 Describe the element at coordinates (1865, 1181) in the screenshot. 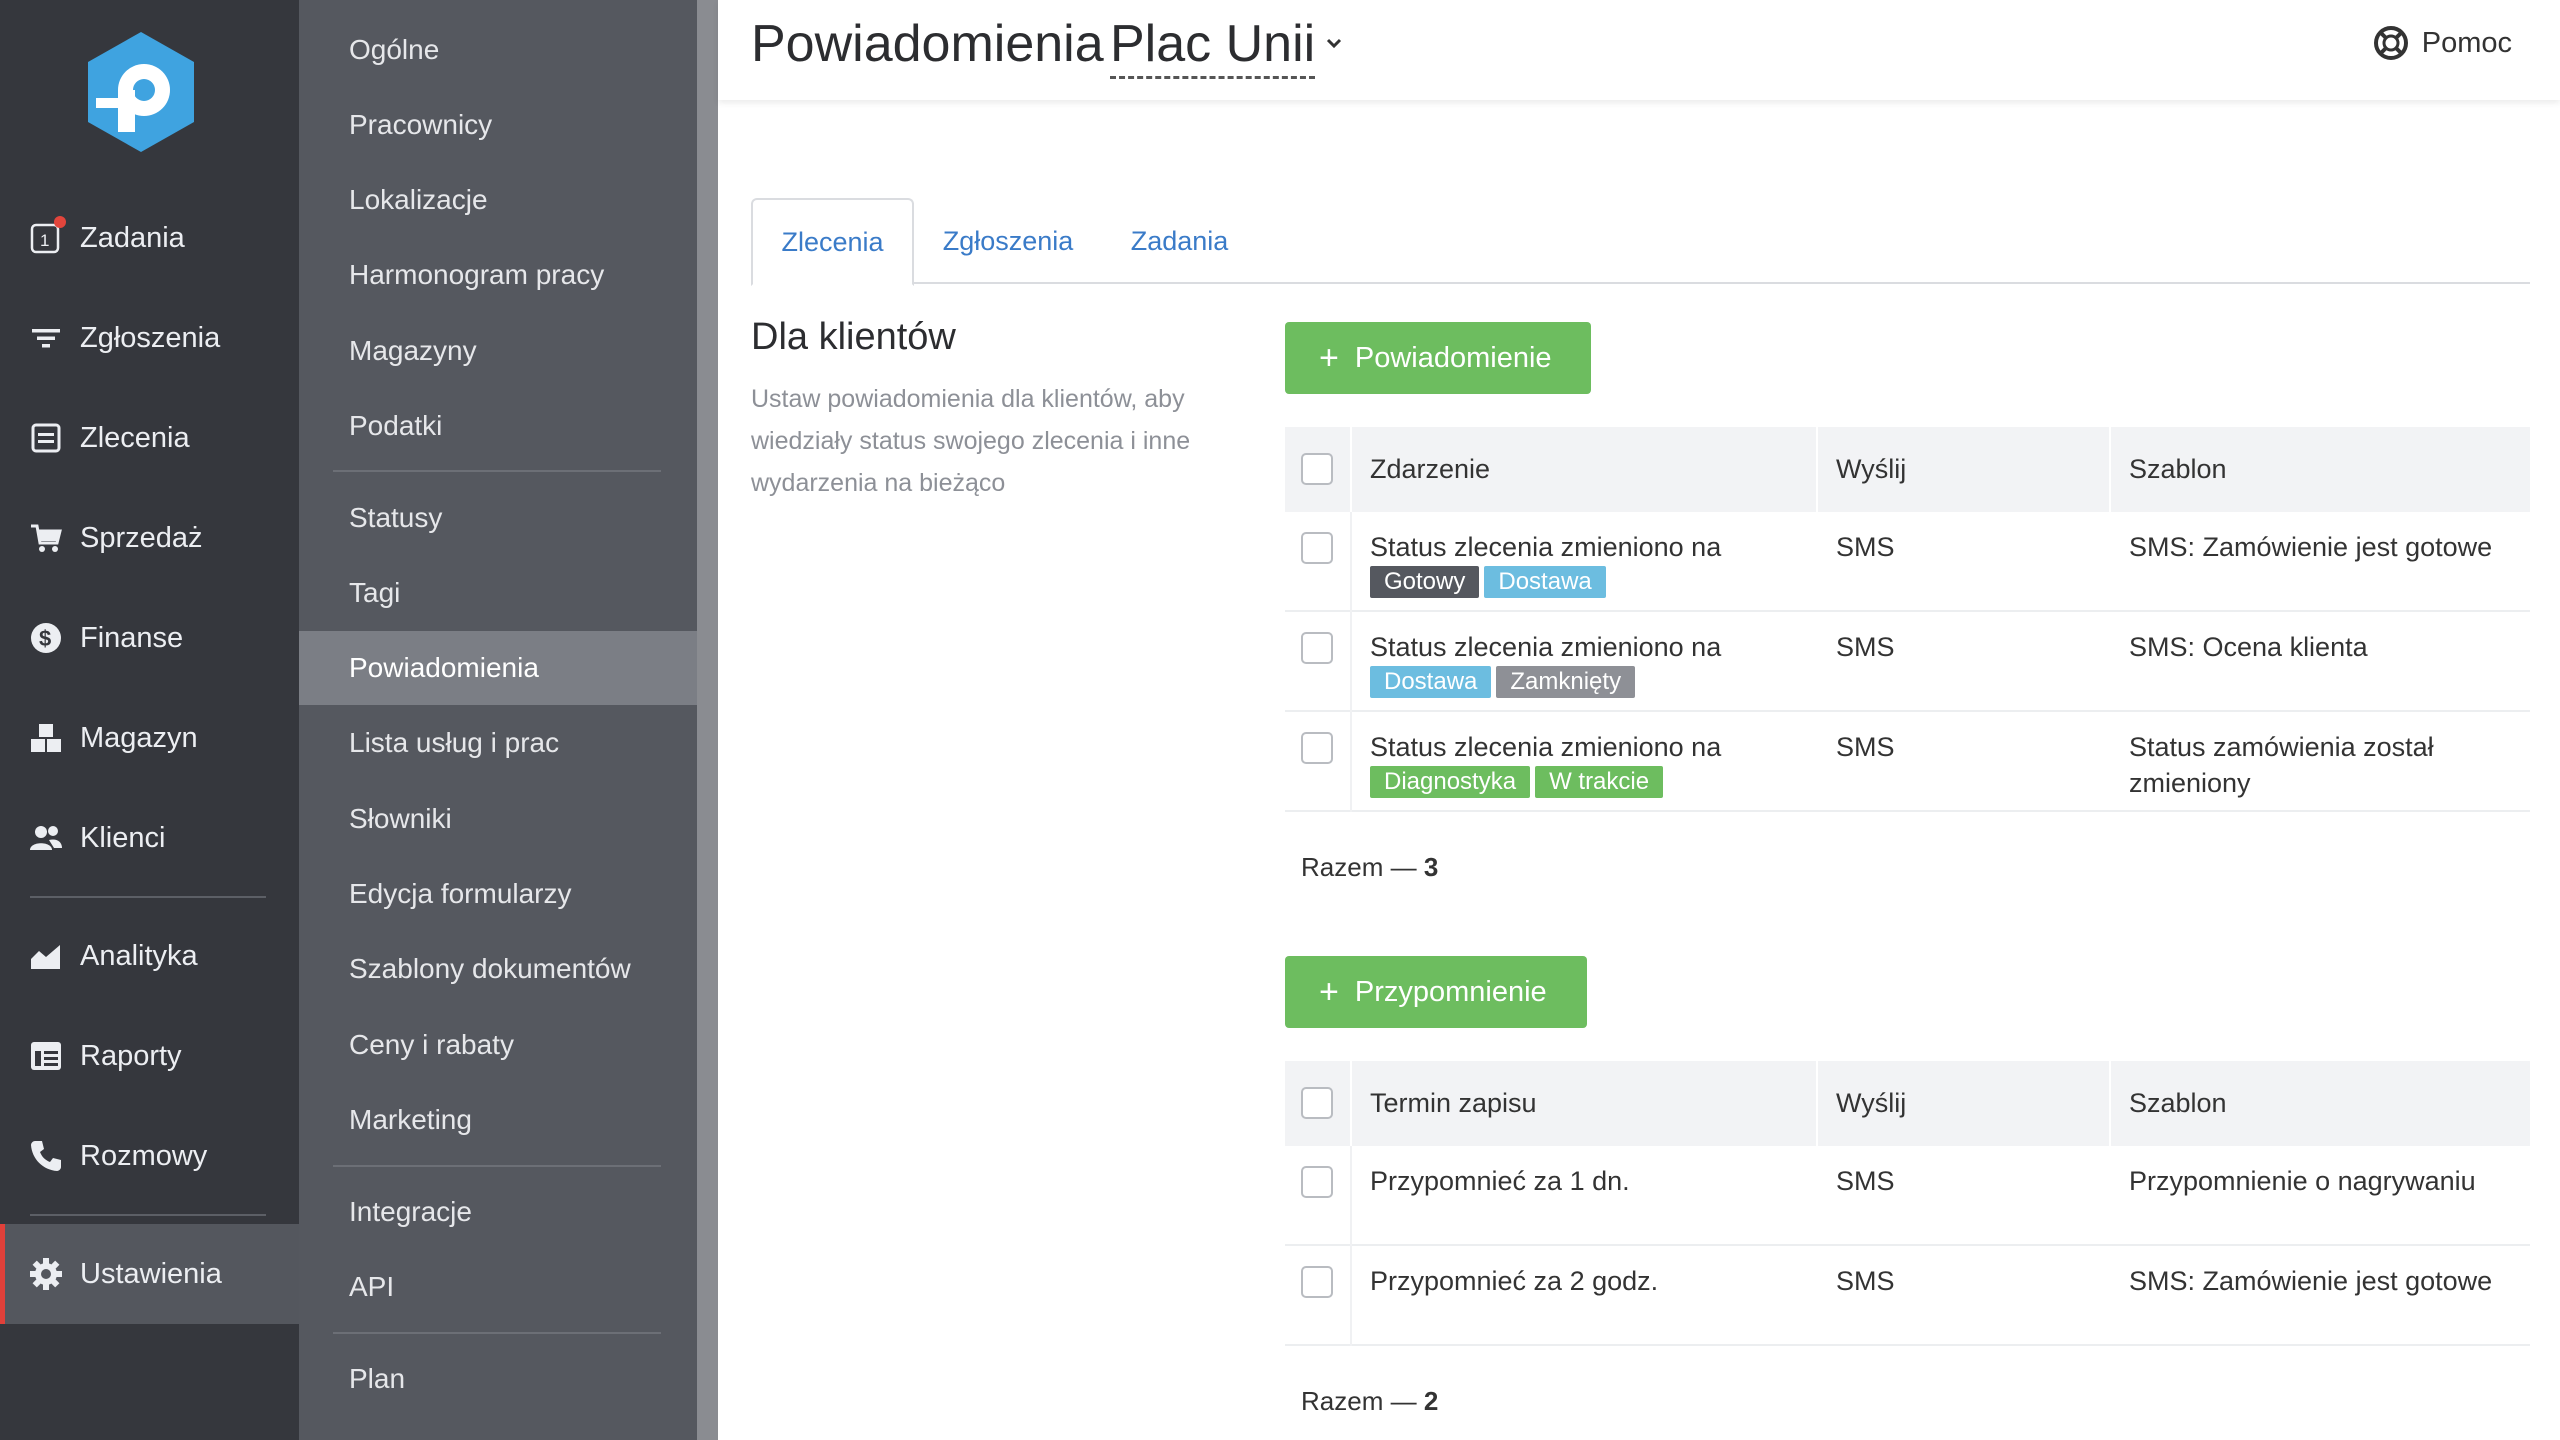

I see `send-cell: SMS` at that location.